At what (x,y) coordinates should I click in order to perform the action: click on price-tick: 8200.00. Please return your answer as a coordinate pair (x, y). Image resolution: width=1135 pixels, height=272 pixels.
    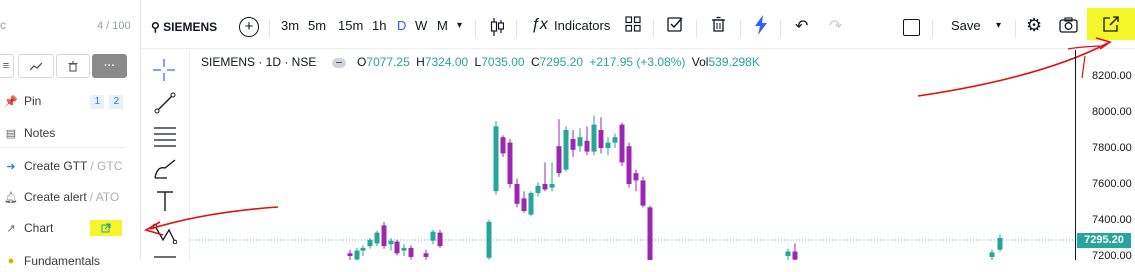
    Looking at the image, I should click on (1112, 76).